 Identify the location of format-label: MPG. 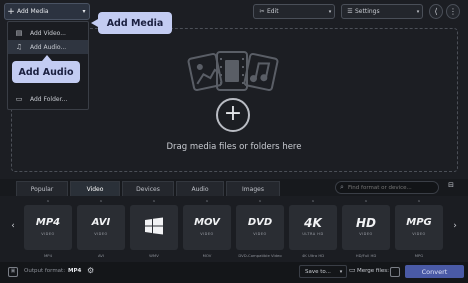
(419, 255).